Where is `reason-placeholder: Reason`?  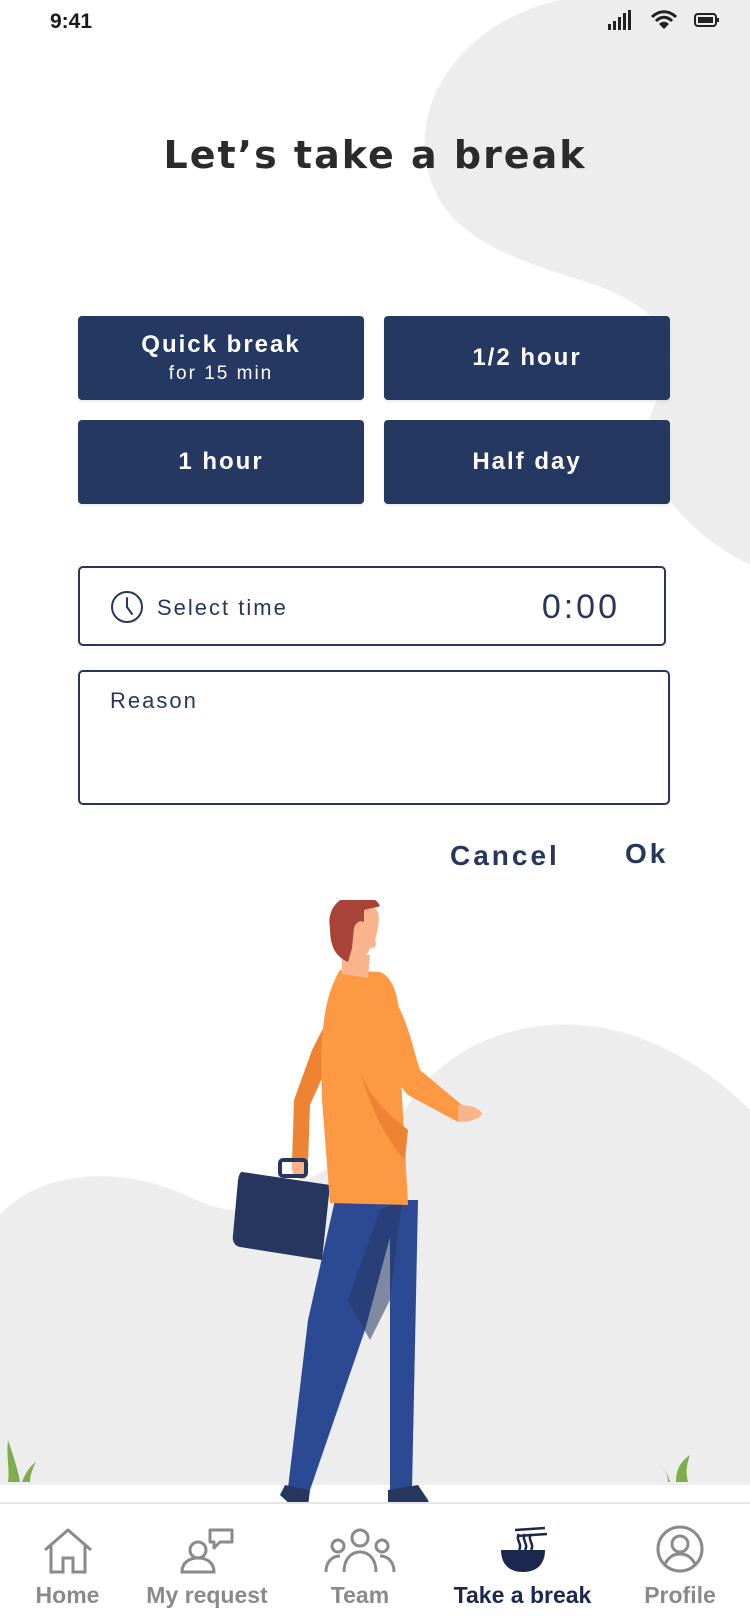
reason-placeholder: Reason is located at coordinates (154, 700).